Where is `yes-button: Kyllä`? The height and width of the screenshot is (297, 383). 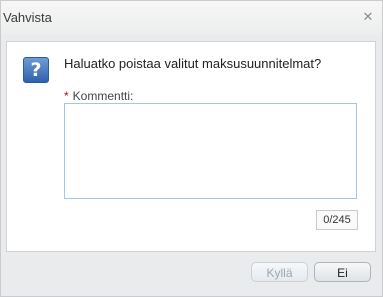
yes-button: Kyllä is located at coordinates (279, 272).